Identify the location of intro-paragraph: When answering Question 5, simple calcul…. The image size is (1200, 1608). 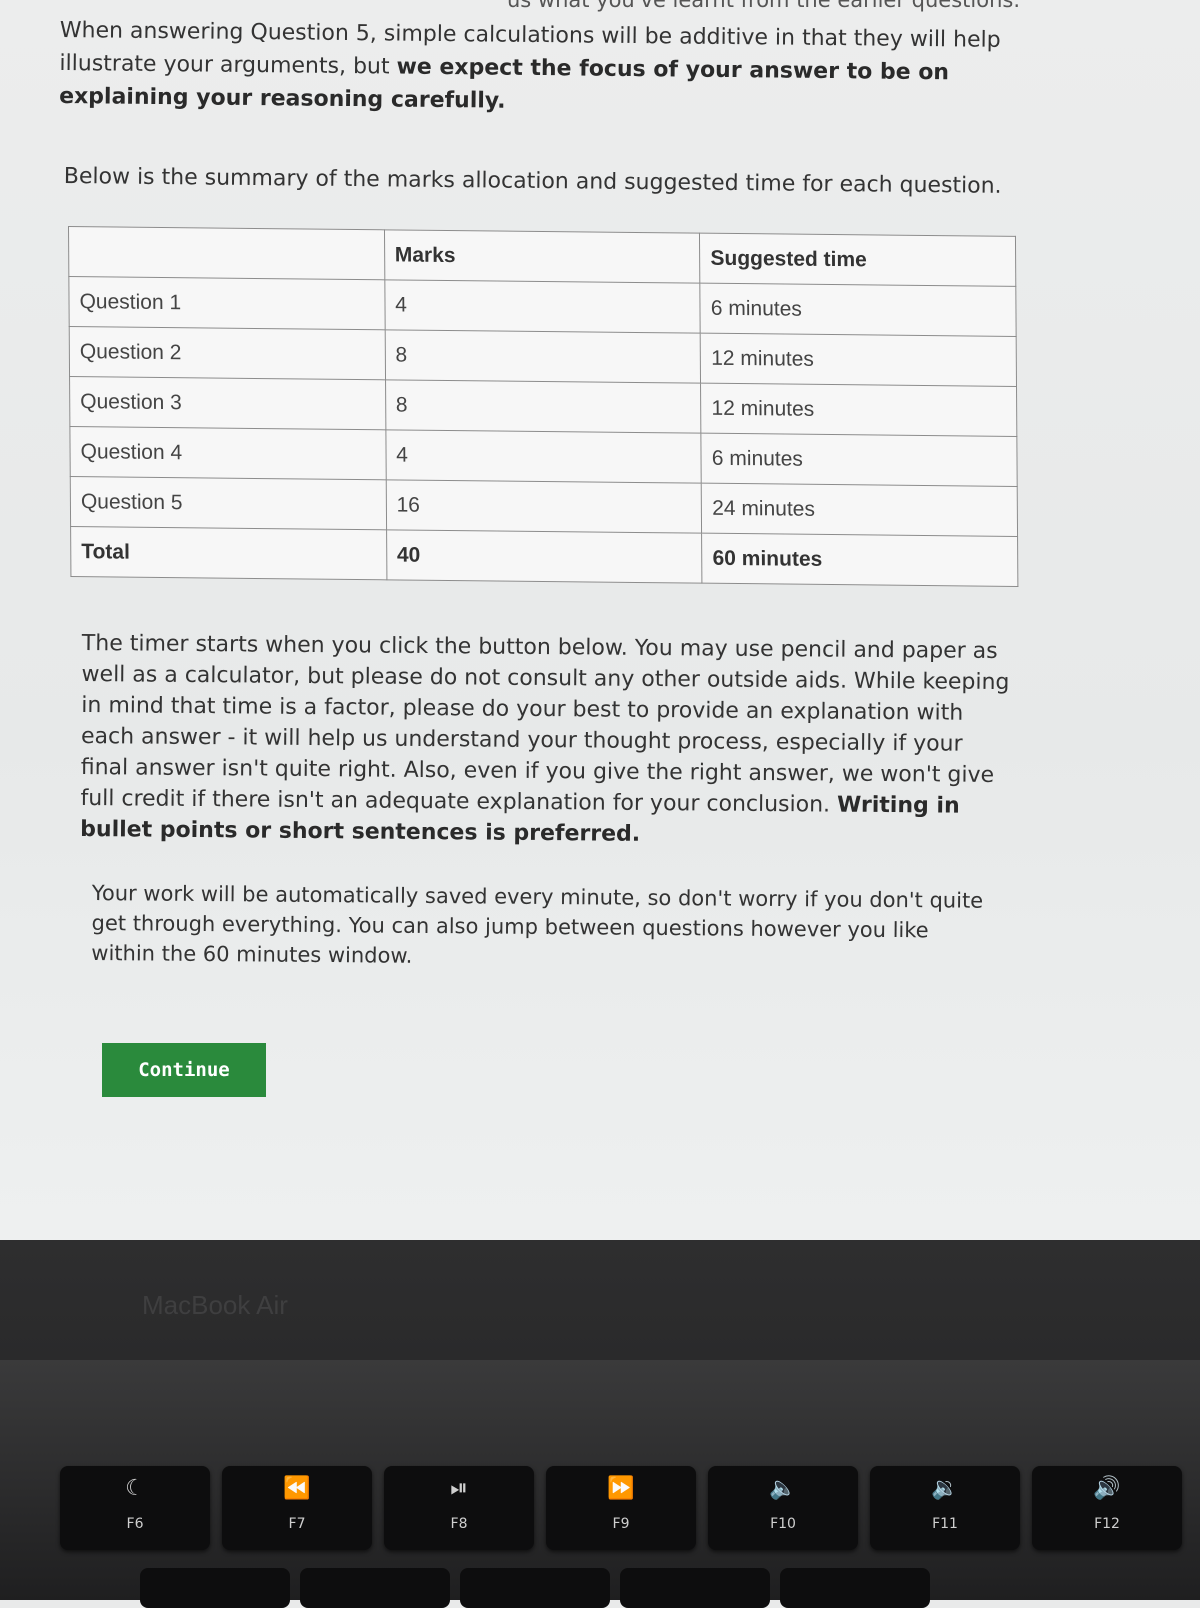
(539, 68).